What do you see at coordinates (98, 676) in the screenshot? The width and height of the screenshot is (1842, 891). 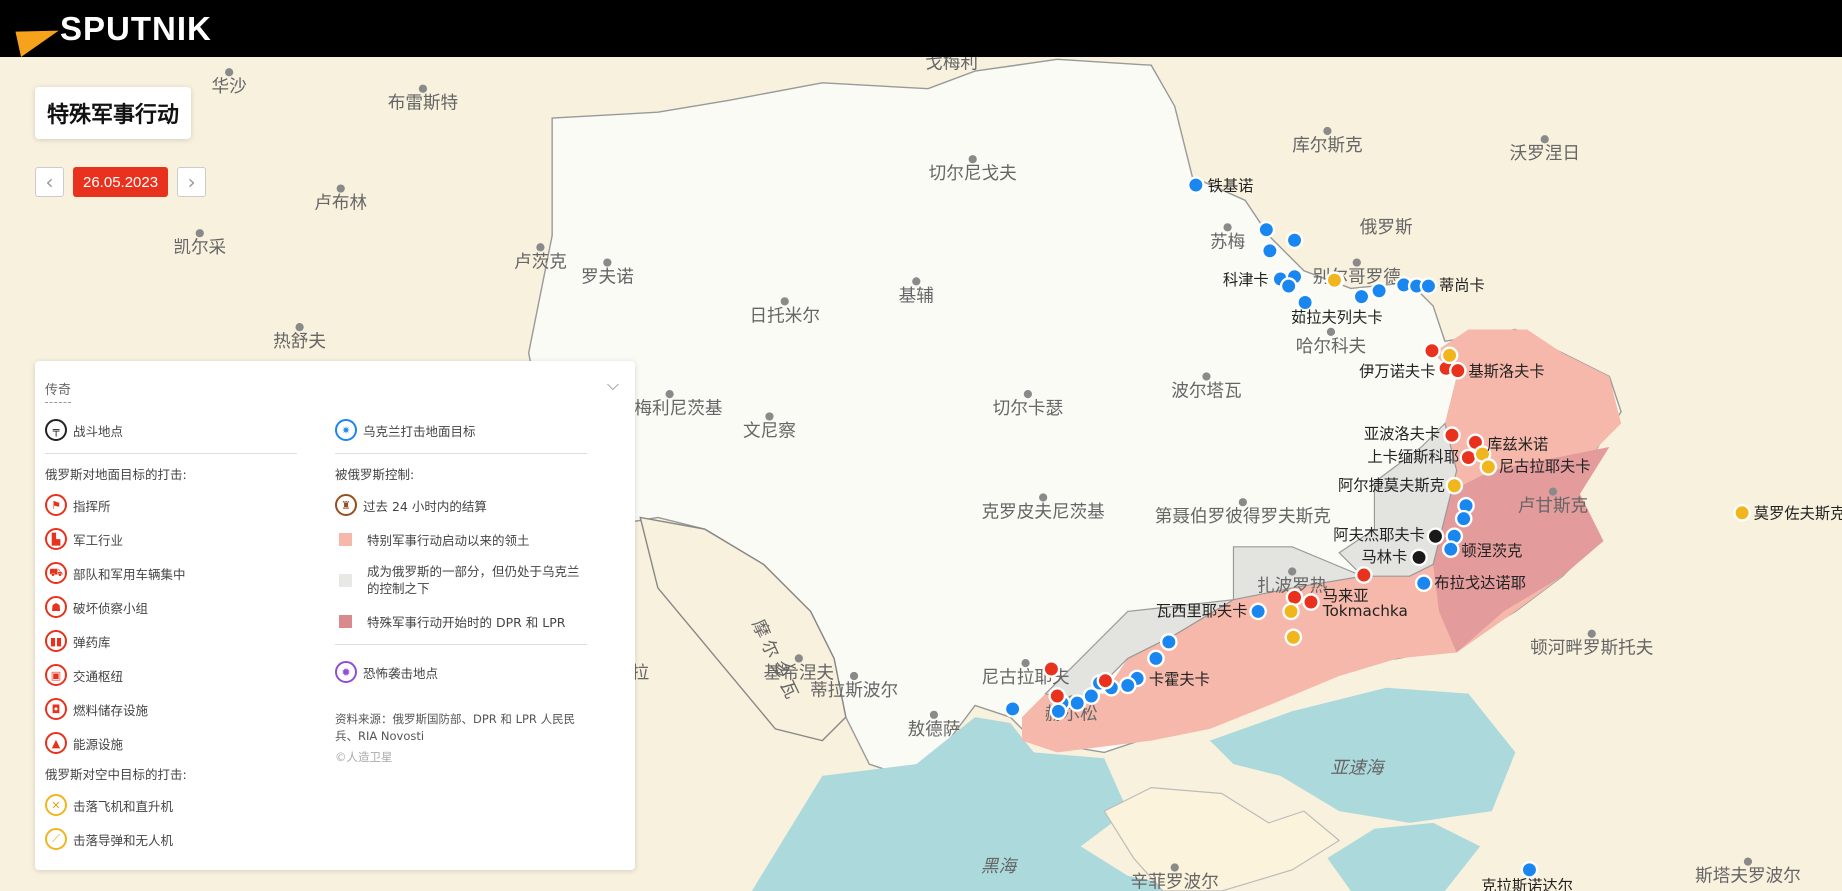 I see `legend-item: 交通枢纽` at bounding box center [98, 676].